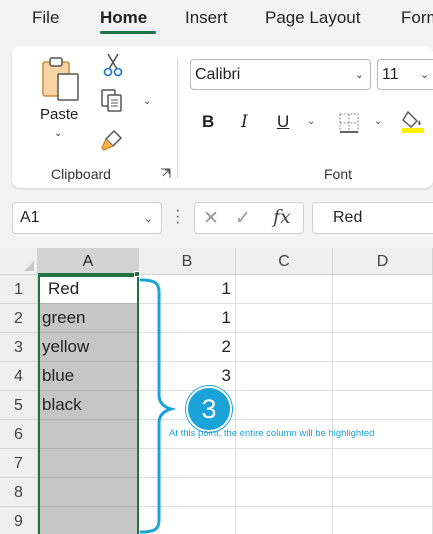 This screenshot has width=433, height=534. I want to click on row-header: 7, so click(19, 463).